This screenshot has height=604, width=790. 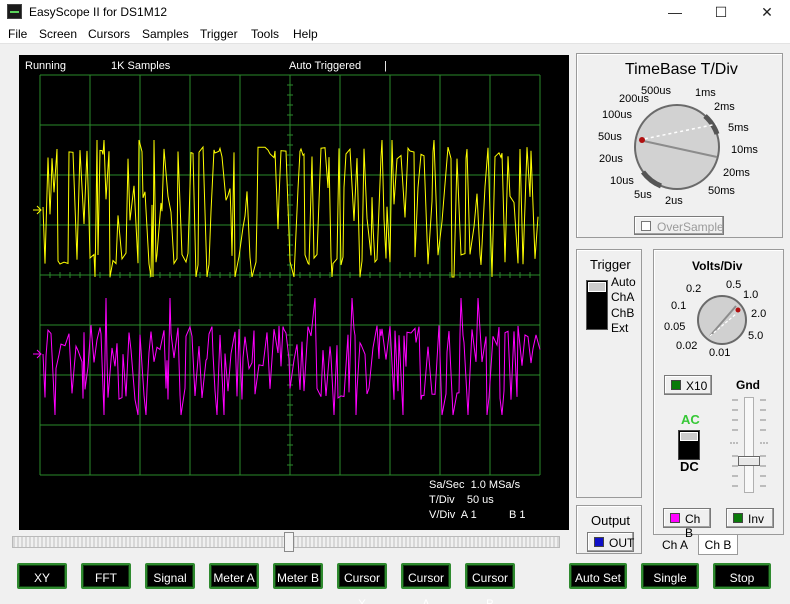 I want to click on tb-label-200us: 200us, so click(x=634, y=99).